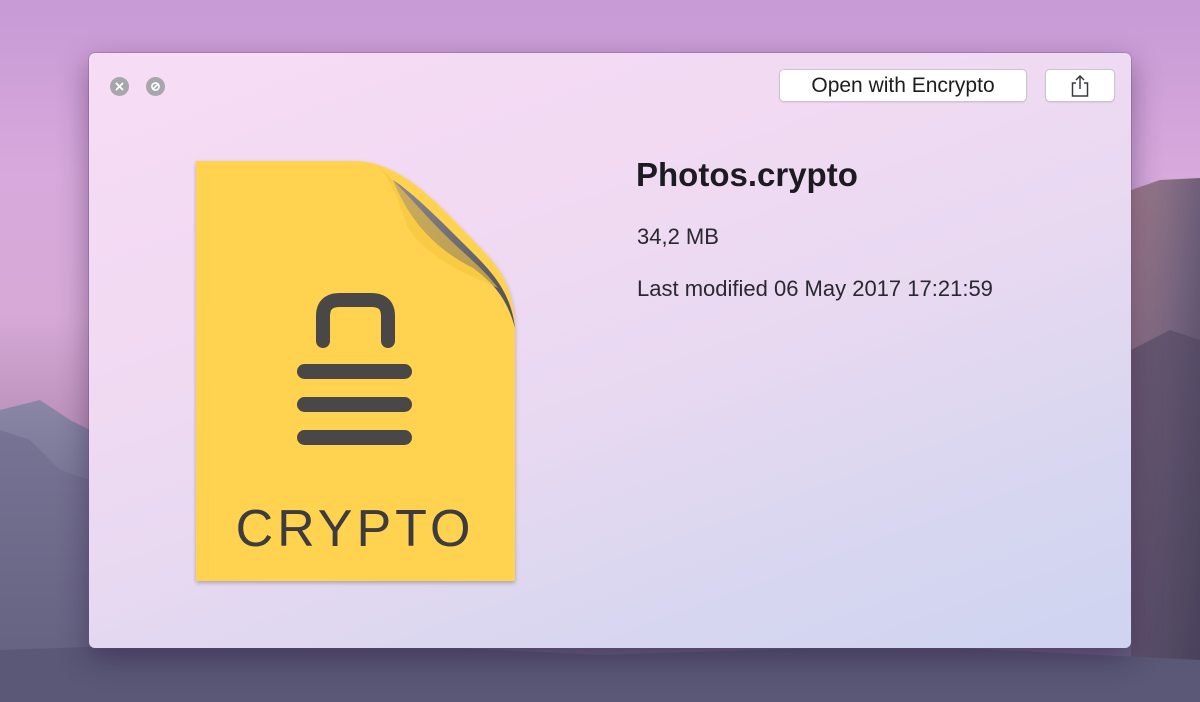 The height and width of the screenshot is (702, 1200). Describe the element at coordinates (903, 85) in the screenshot. I see `open-with-encrypto-button: Open with Encrypto` at that location.